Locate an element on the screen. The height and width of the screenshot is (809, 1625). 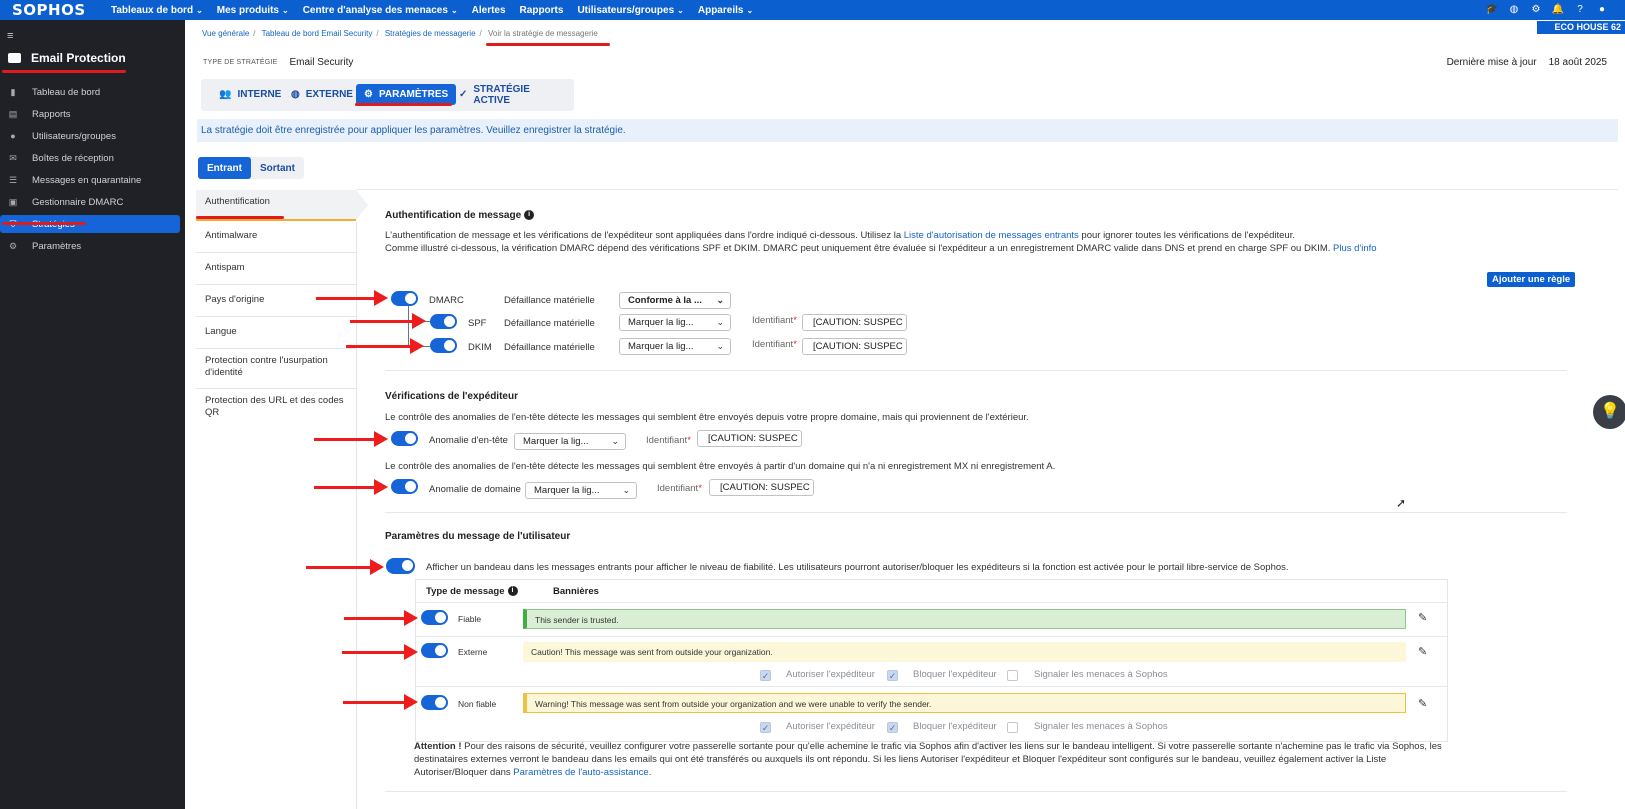
breadcrumb-current: Voir la stratégie de messagerie is located at coordinates (543, 33).